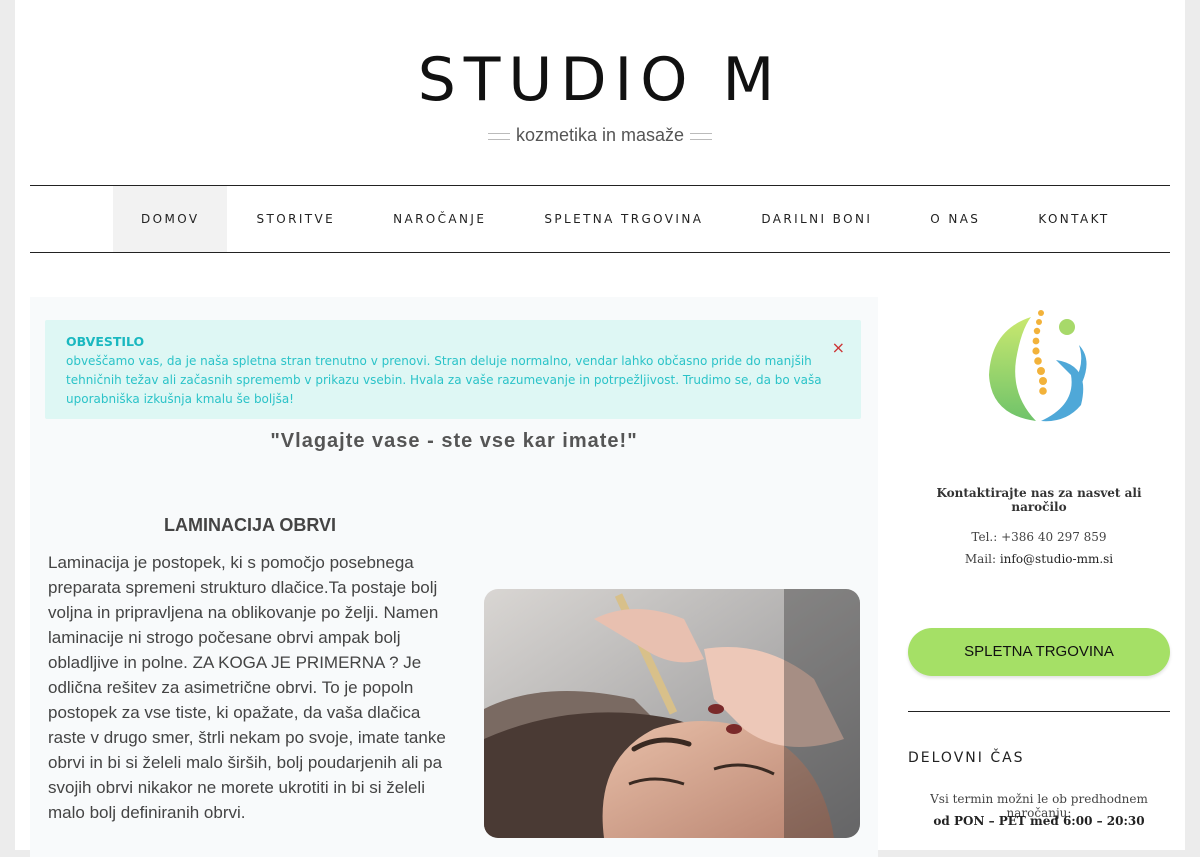 The image size is (1200, 857). Describe the element at coordinates (170, 219) in the screenshot. I see `nav-item-domov: DOMOV` at that location.